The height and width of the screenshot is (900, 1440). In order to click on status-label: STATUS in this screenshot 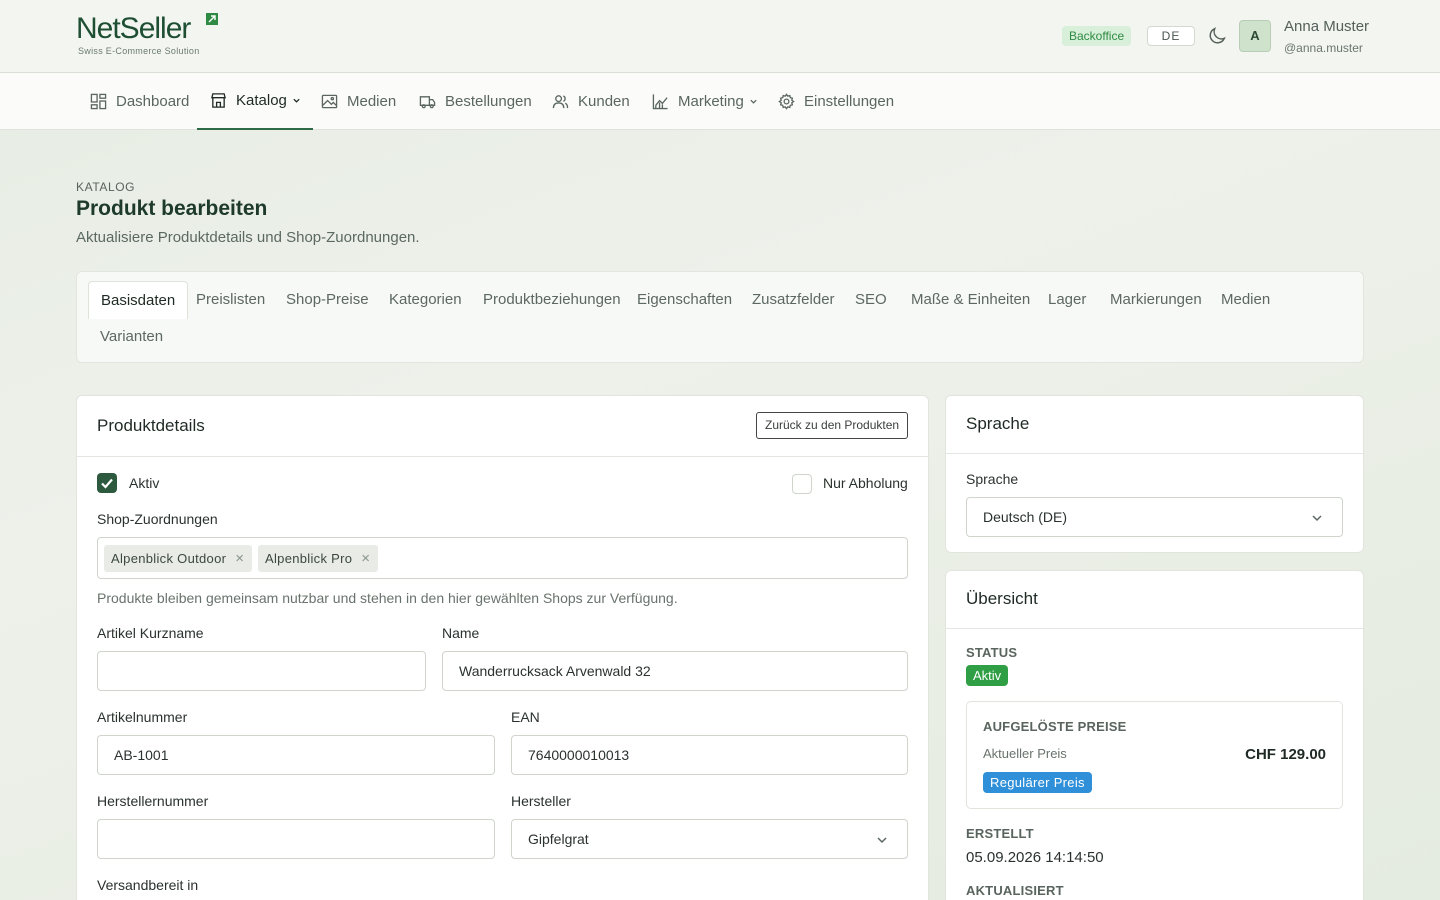, I will do `click(992, 652)`.